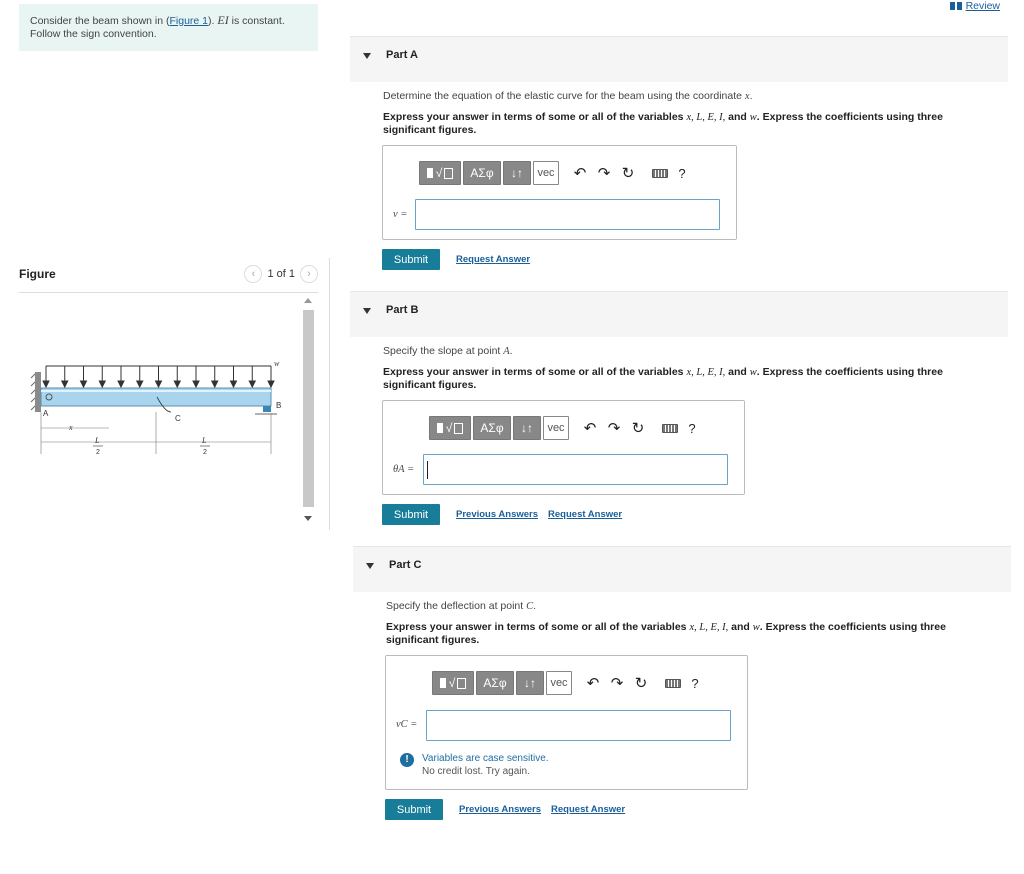 The image size is (1024, 874). What do you see at coordinates (407, 760) in the screenshot?
I see `exclamation-icon: !` at bounding box center [407, 760].